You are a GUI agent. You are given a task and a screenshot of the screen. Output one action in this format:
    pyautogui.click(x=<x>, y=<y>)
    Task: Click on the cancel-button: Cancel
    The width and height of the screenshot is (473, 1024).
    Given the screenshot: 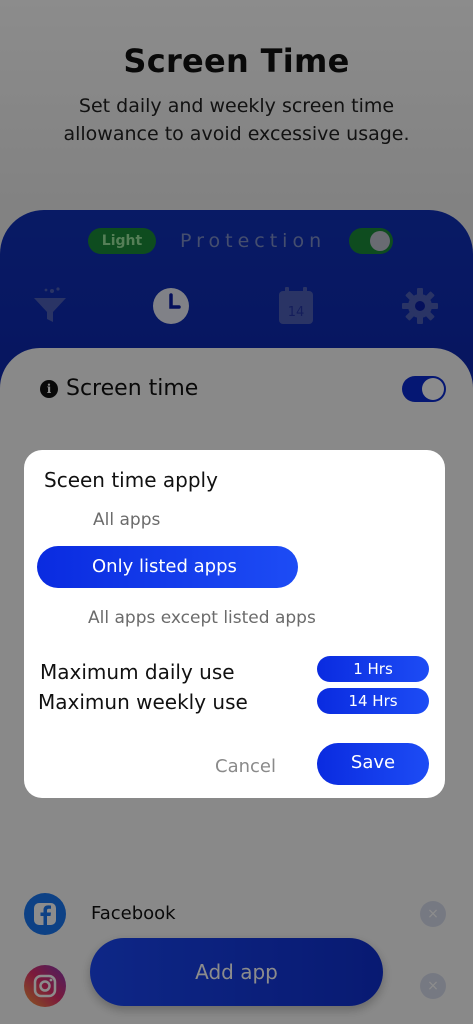 What is the action you would take?
    pyautogui.click(x=245, y=766)
    